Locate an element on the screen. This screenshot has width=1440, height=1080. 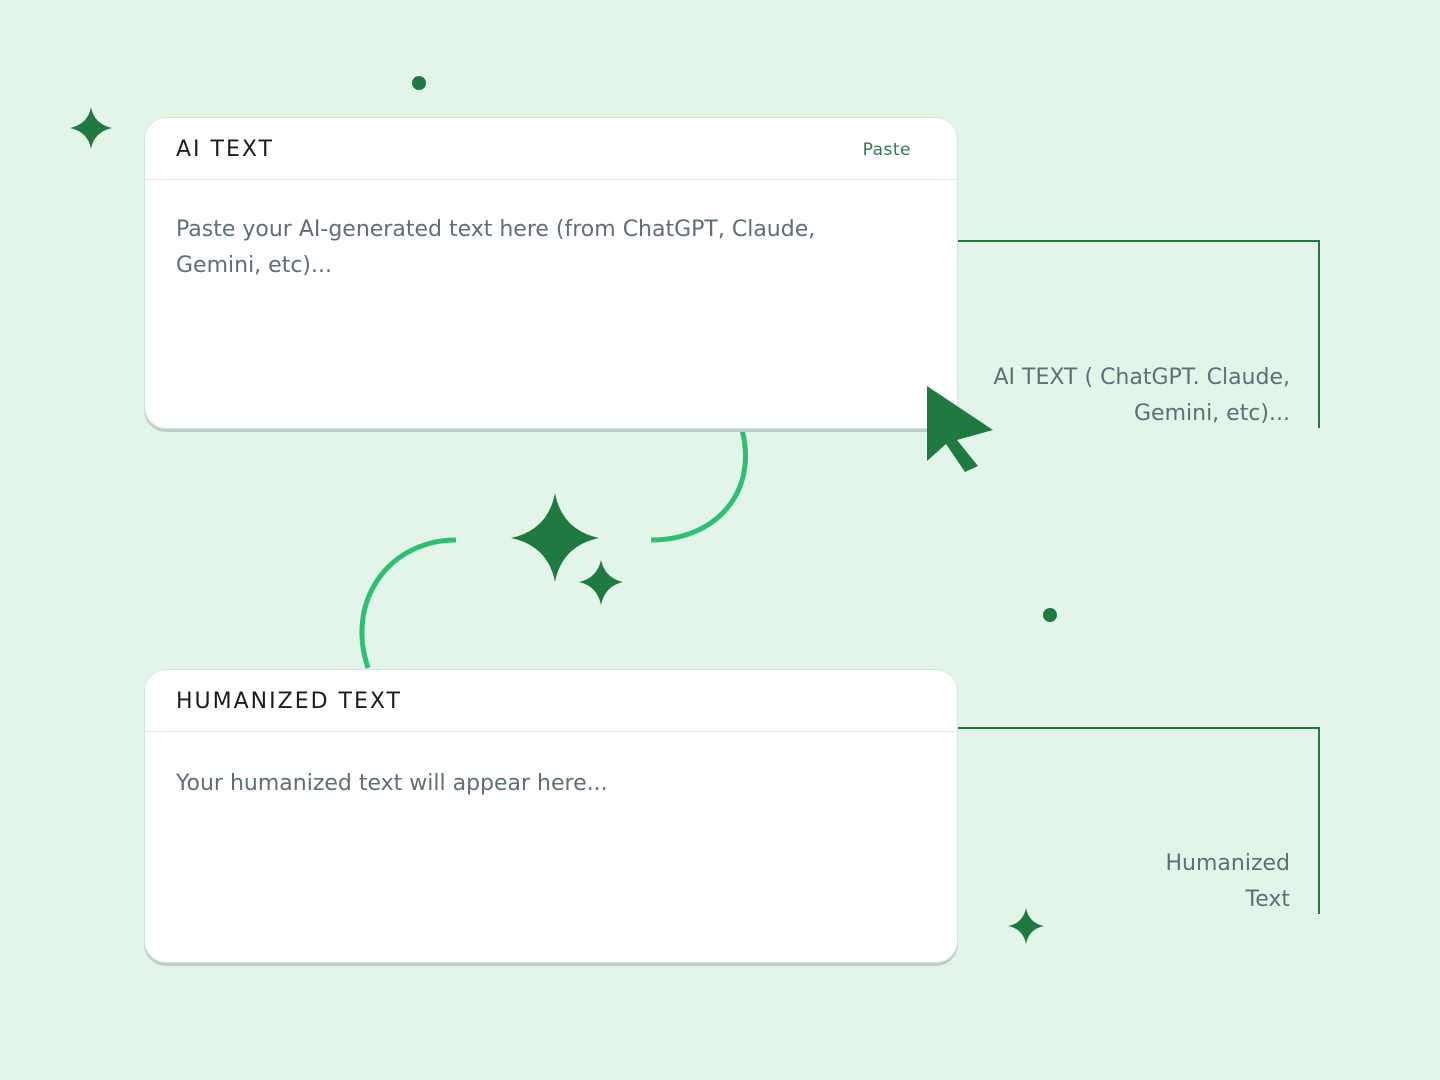
callout-humanized-line1: Humanized is located at coordinates (1227, 863).